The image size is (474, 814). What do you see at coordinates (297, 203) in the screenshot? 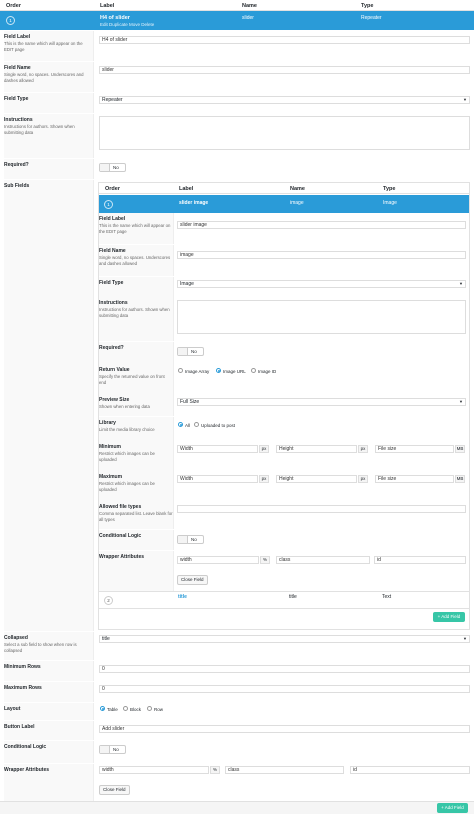
I see `sub-field-name-value: image` at bounding box center [297, 203].